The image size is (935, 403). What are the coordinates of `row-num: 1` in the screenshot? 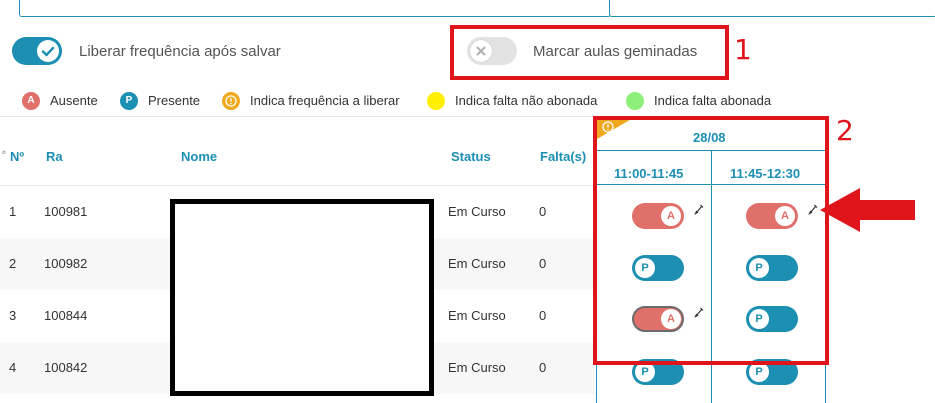 It's located at (13, 211).